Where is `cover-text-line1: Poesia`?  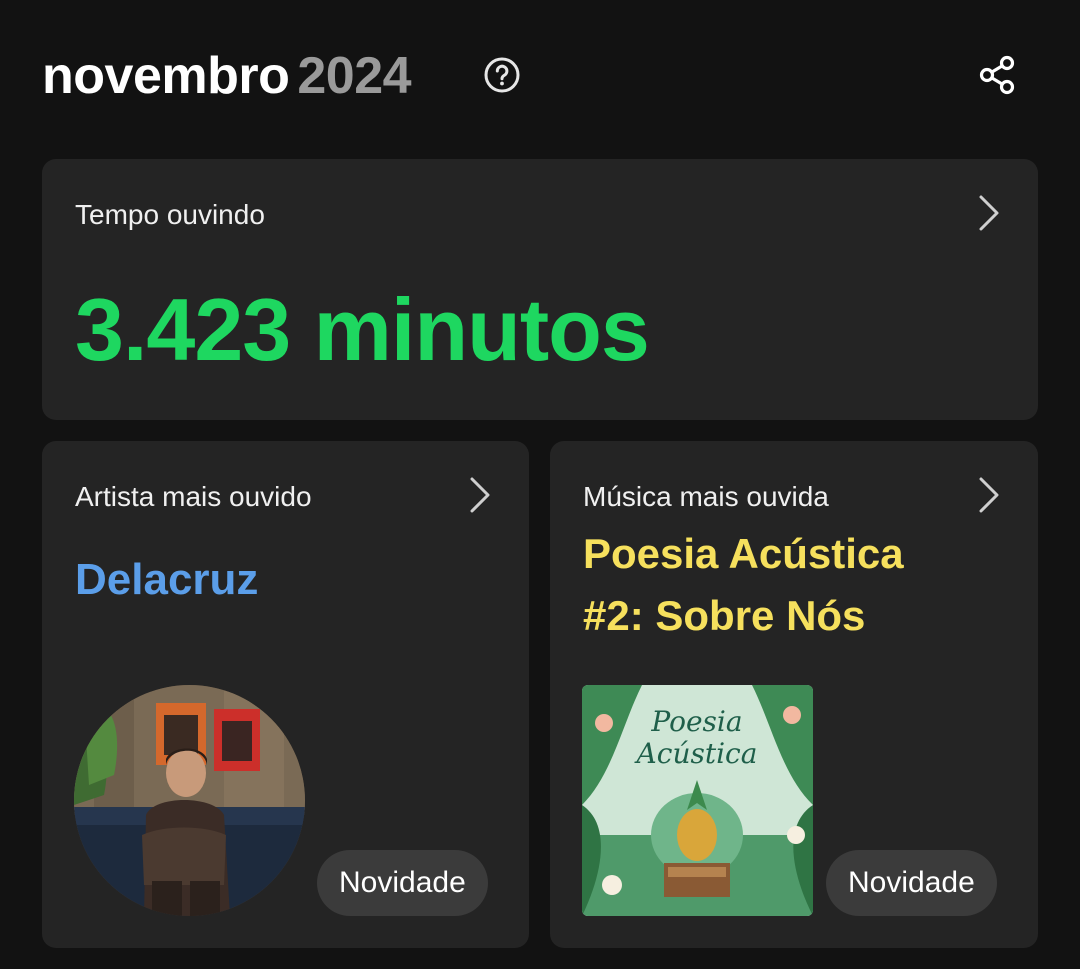 cover-text-line1: Poesia is located at coordinates (696, 721).